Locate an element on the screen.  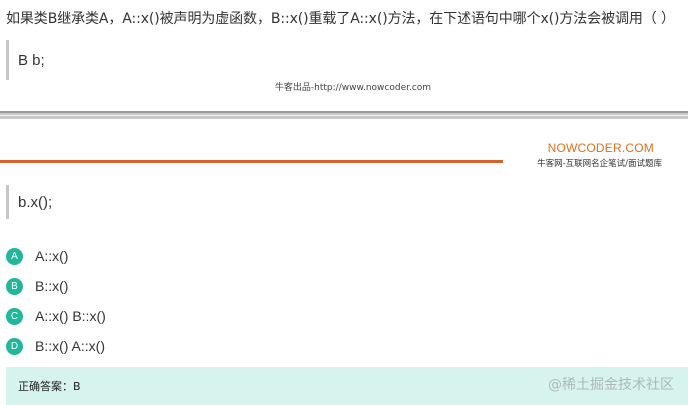
code-snippet-call: b.x(); is located at coordinates (29, 202).